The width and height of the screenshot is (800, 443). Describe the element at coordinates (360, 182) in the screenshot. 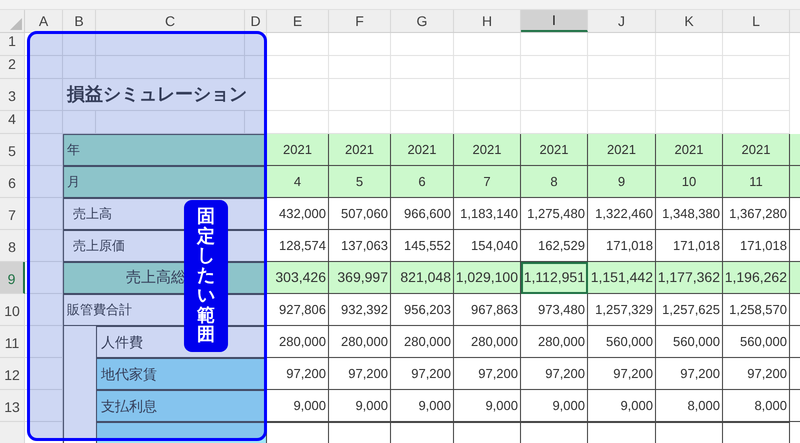

I see `table-cell: 5` at that location.